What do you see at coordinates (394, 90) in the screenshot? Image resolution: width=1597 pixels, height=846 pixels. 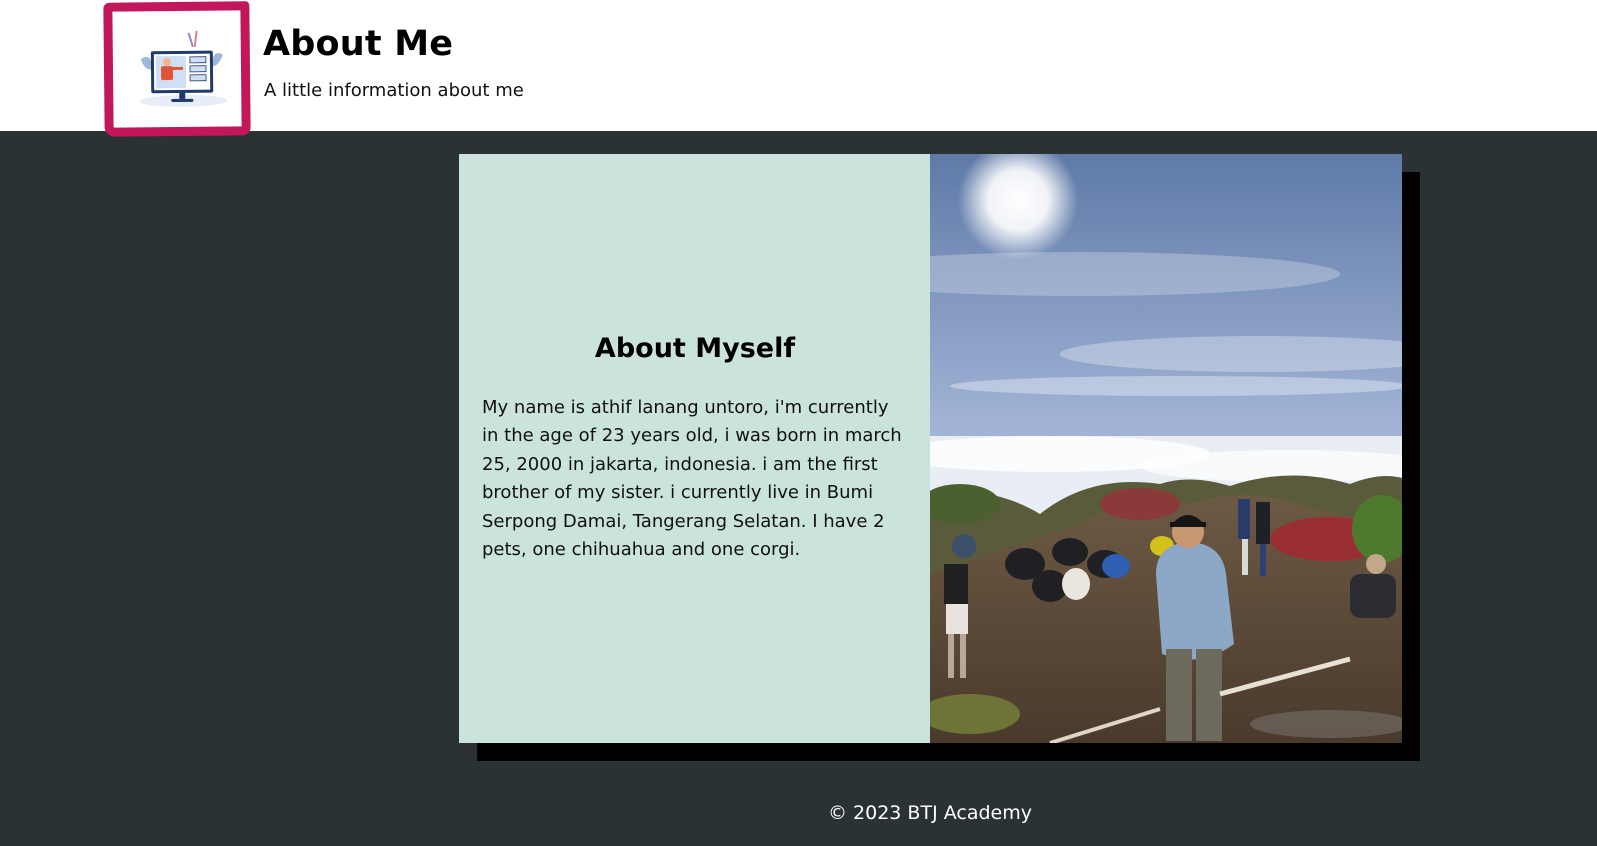 I see `page-subtitle: A little information about me` at bounding box center [394, 90].